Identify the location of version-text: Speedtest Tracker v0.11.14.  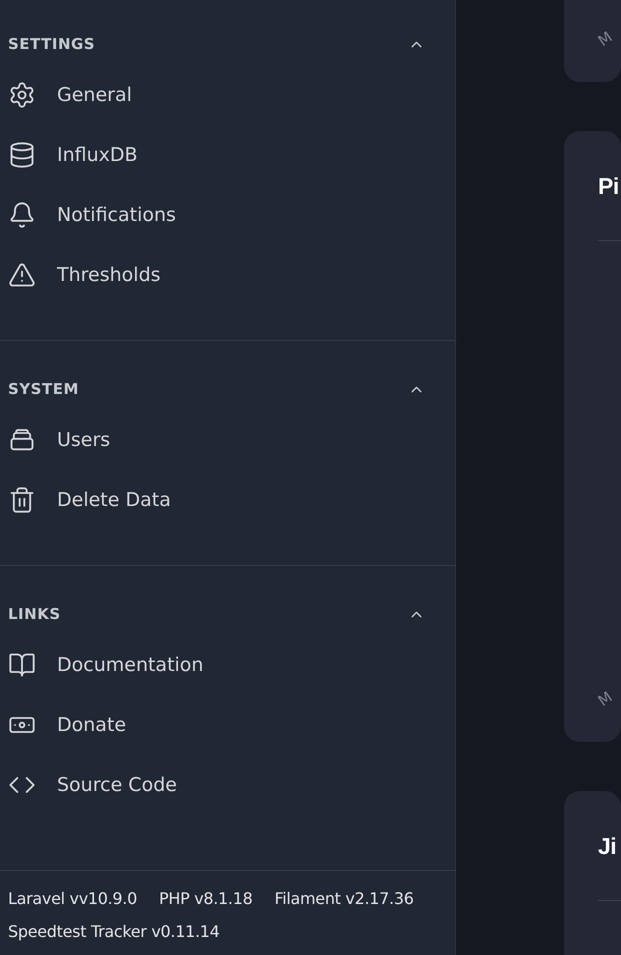
(114, 931).